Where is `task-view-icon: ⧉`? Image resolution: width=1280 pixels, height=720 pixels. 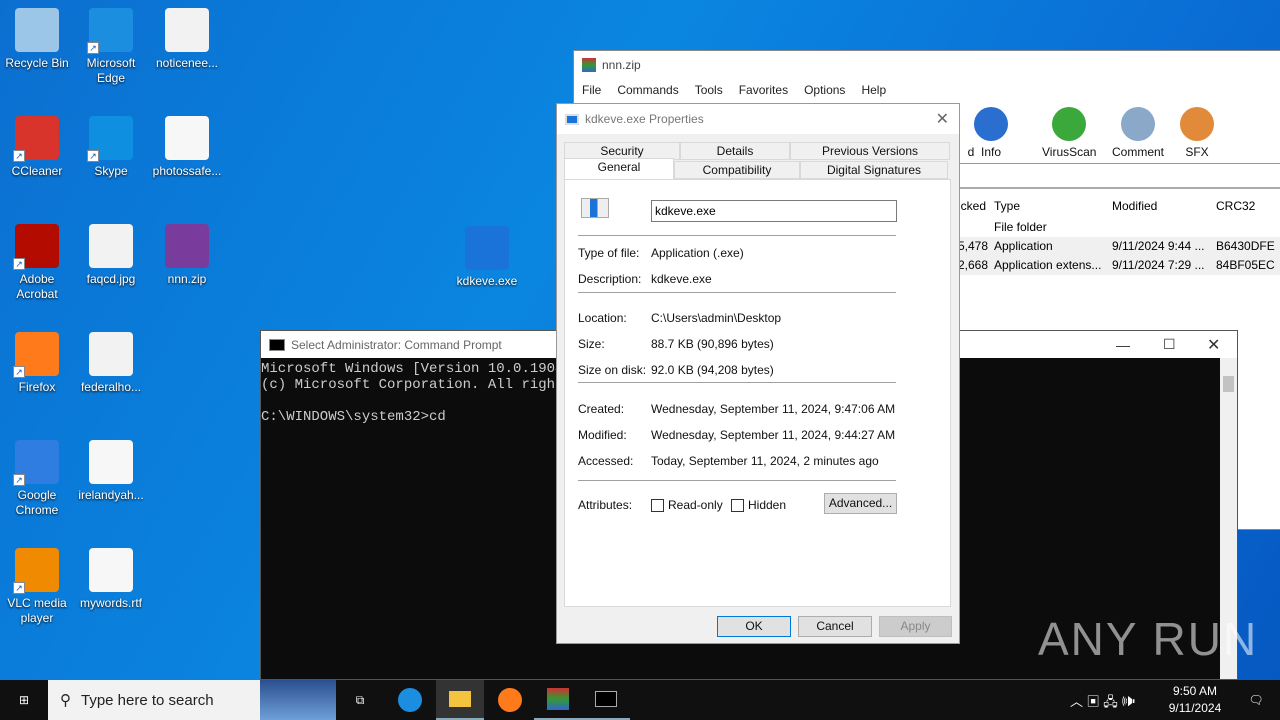
task-view-icon: ⧉ is located at coordinates (360, 700).